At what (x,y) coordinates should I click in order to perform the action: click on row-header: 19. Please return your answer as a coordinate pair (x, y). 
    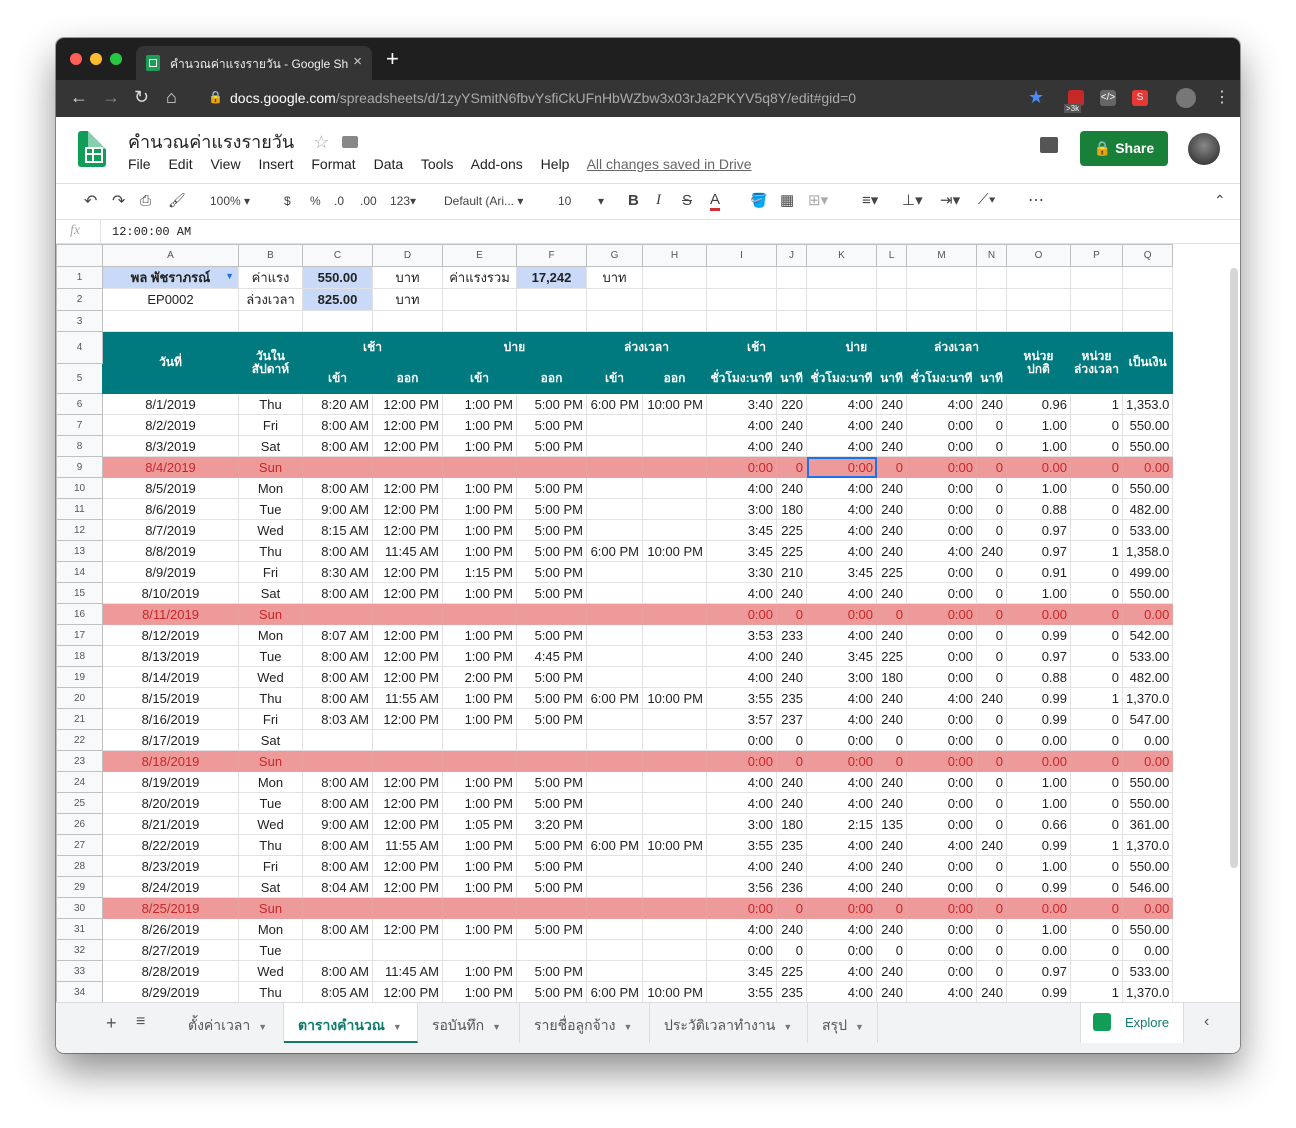
    Looking at the image, I should click on (79, 677).